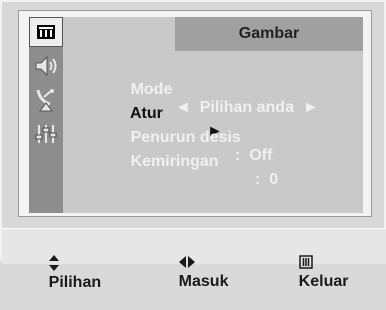 This screenshot has height=310, width=386. I want to click on sidebar-item-setup, so click(46, 134).